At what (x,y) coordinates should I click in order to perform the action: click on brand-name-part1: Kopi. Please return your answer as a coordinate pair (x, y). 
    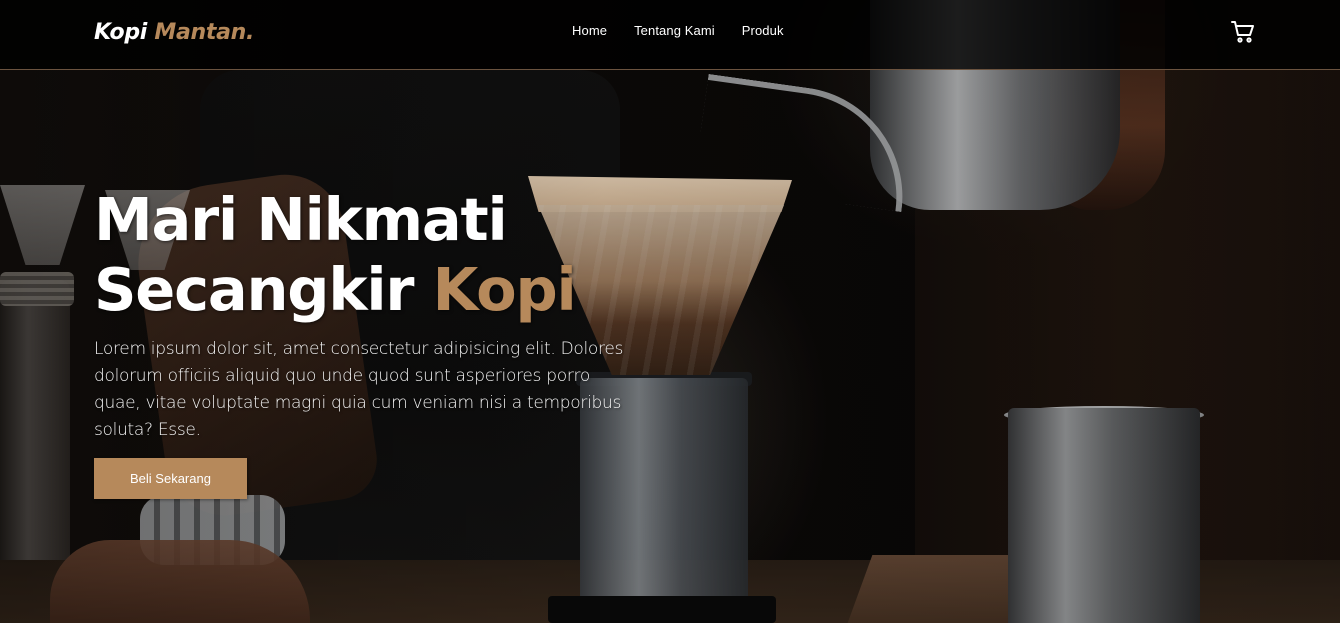
    Looking at the image, I should click on (121, 32).